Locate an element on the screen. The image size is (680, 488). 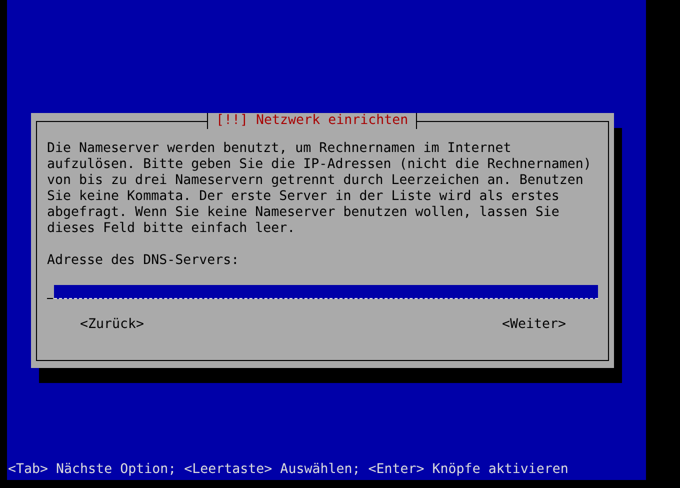
text-cursor-icon is located at coordinates (50, 298).